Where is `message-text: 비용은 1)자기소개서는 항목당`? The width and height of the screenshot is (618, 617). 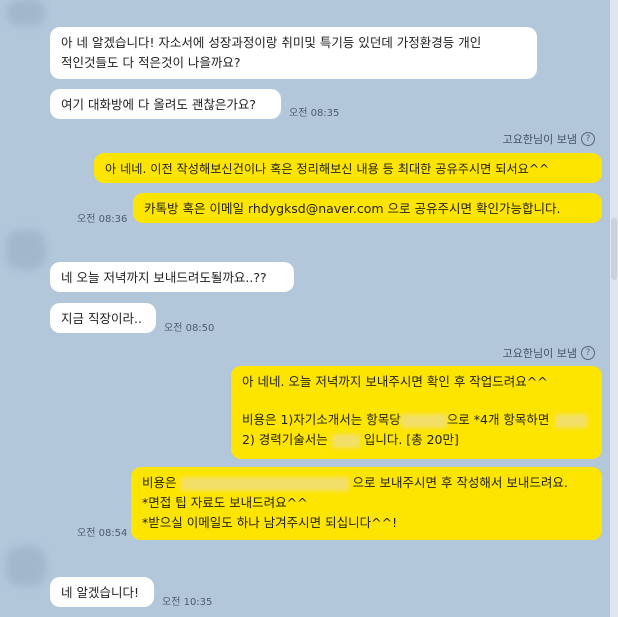 message-text: 비용은 1)자기소개서는 항목당 is located at coordinates (321, 419).